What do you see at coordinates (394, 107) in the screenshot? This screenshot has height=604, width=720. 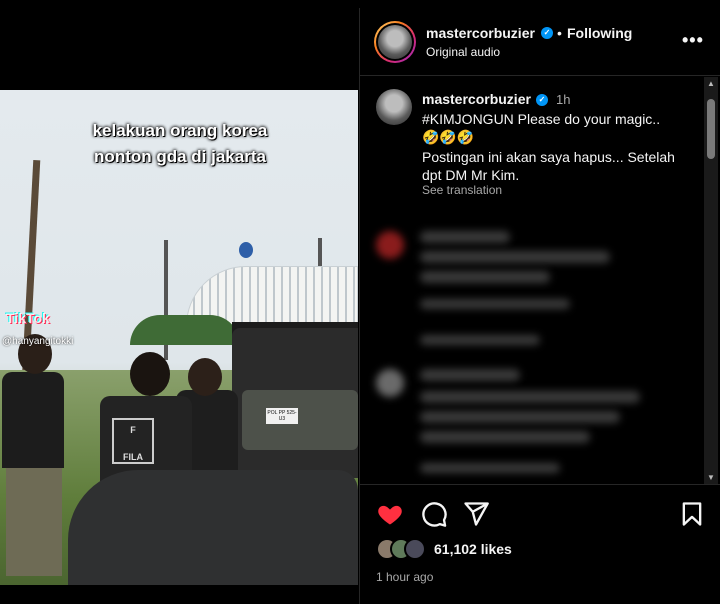 I see `caption-avatar` at bounding box center [394, 107].